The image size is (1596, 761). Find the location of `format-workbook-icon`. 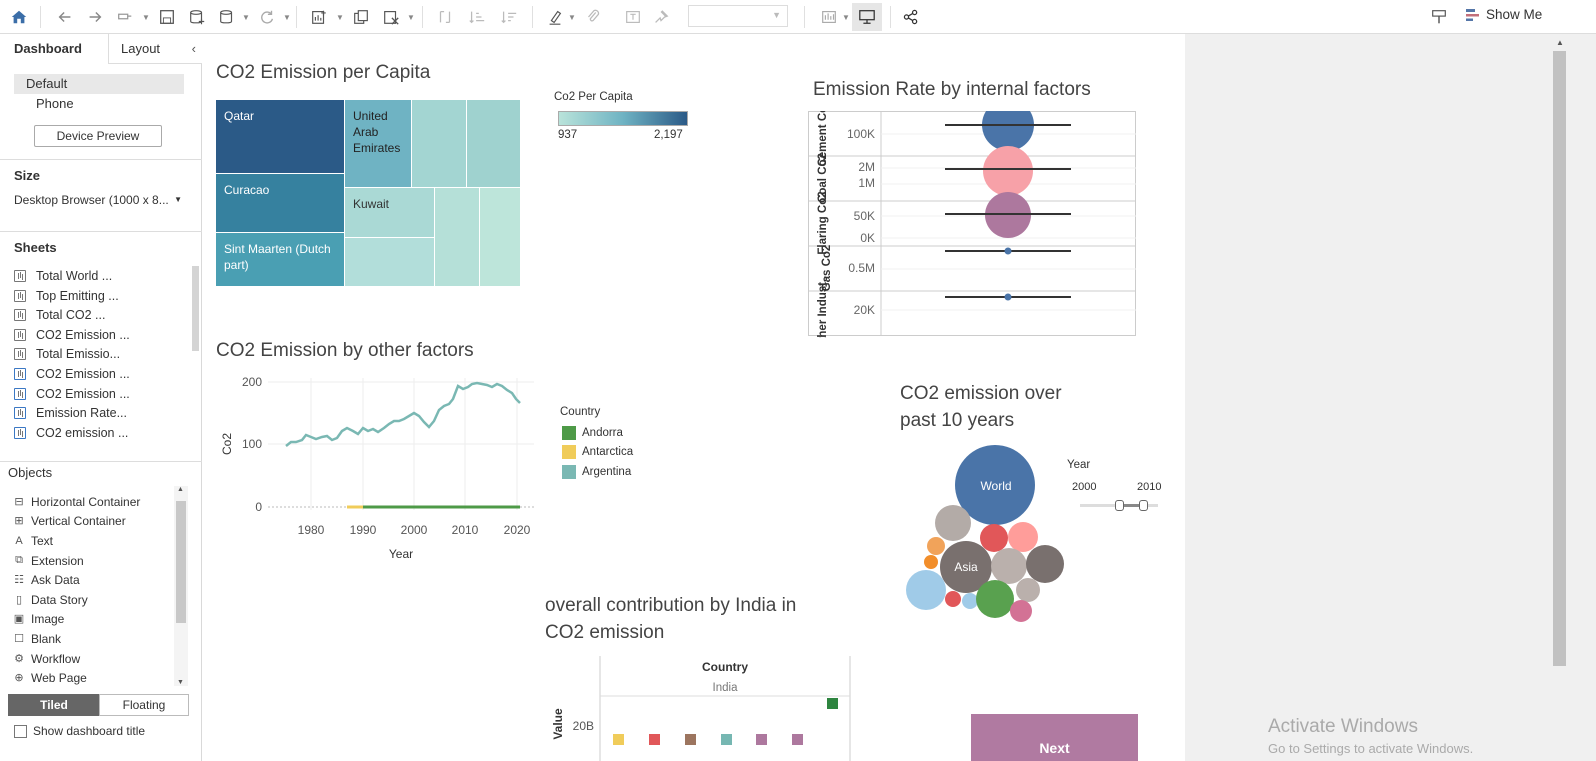

format-workbook-icon is located at coordinates (1439, 17).